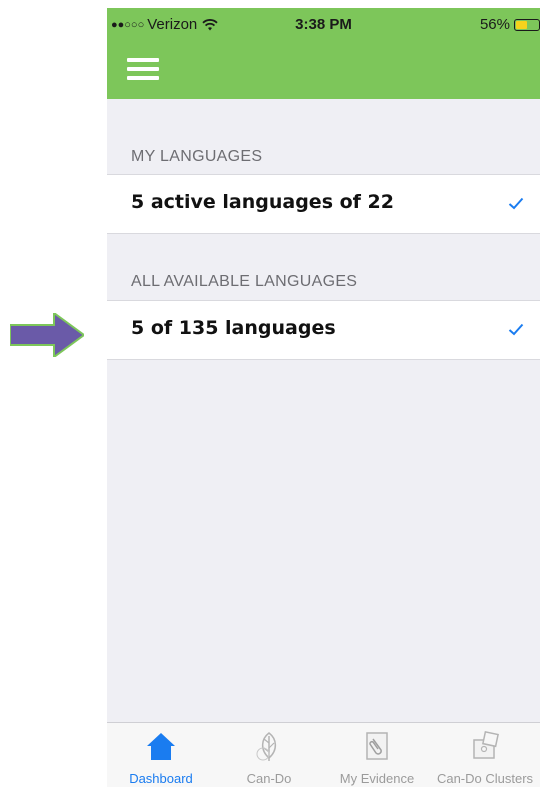  What do you see at coordinates (197, 156) in the screenshot?
I see `section-header-my-languages: MY LANGUAGES` at bounding box center [197, 156].